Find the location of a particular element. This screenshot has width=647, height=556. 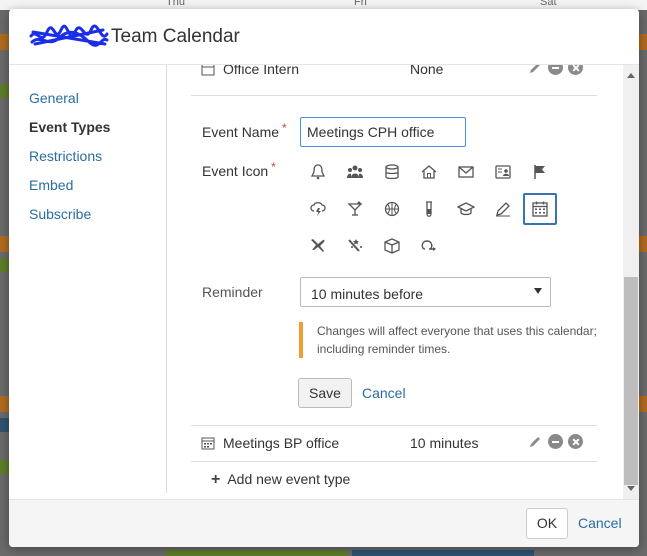

plus-icon: + is located at coordinates (216, 479).